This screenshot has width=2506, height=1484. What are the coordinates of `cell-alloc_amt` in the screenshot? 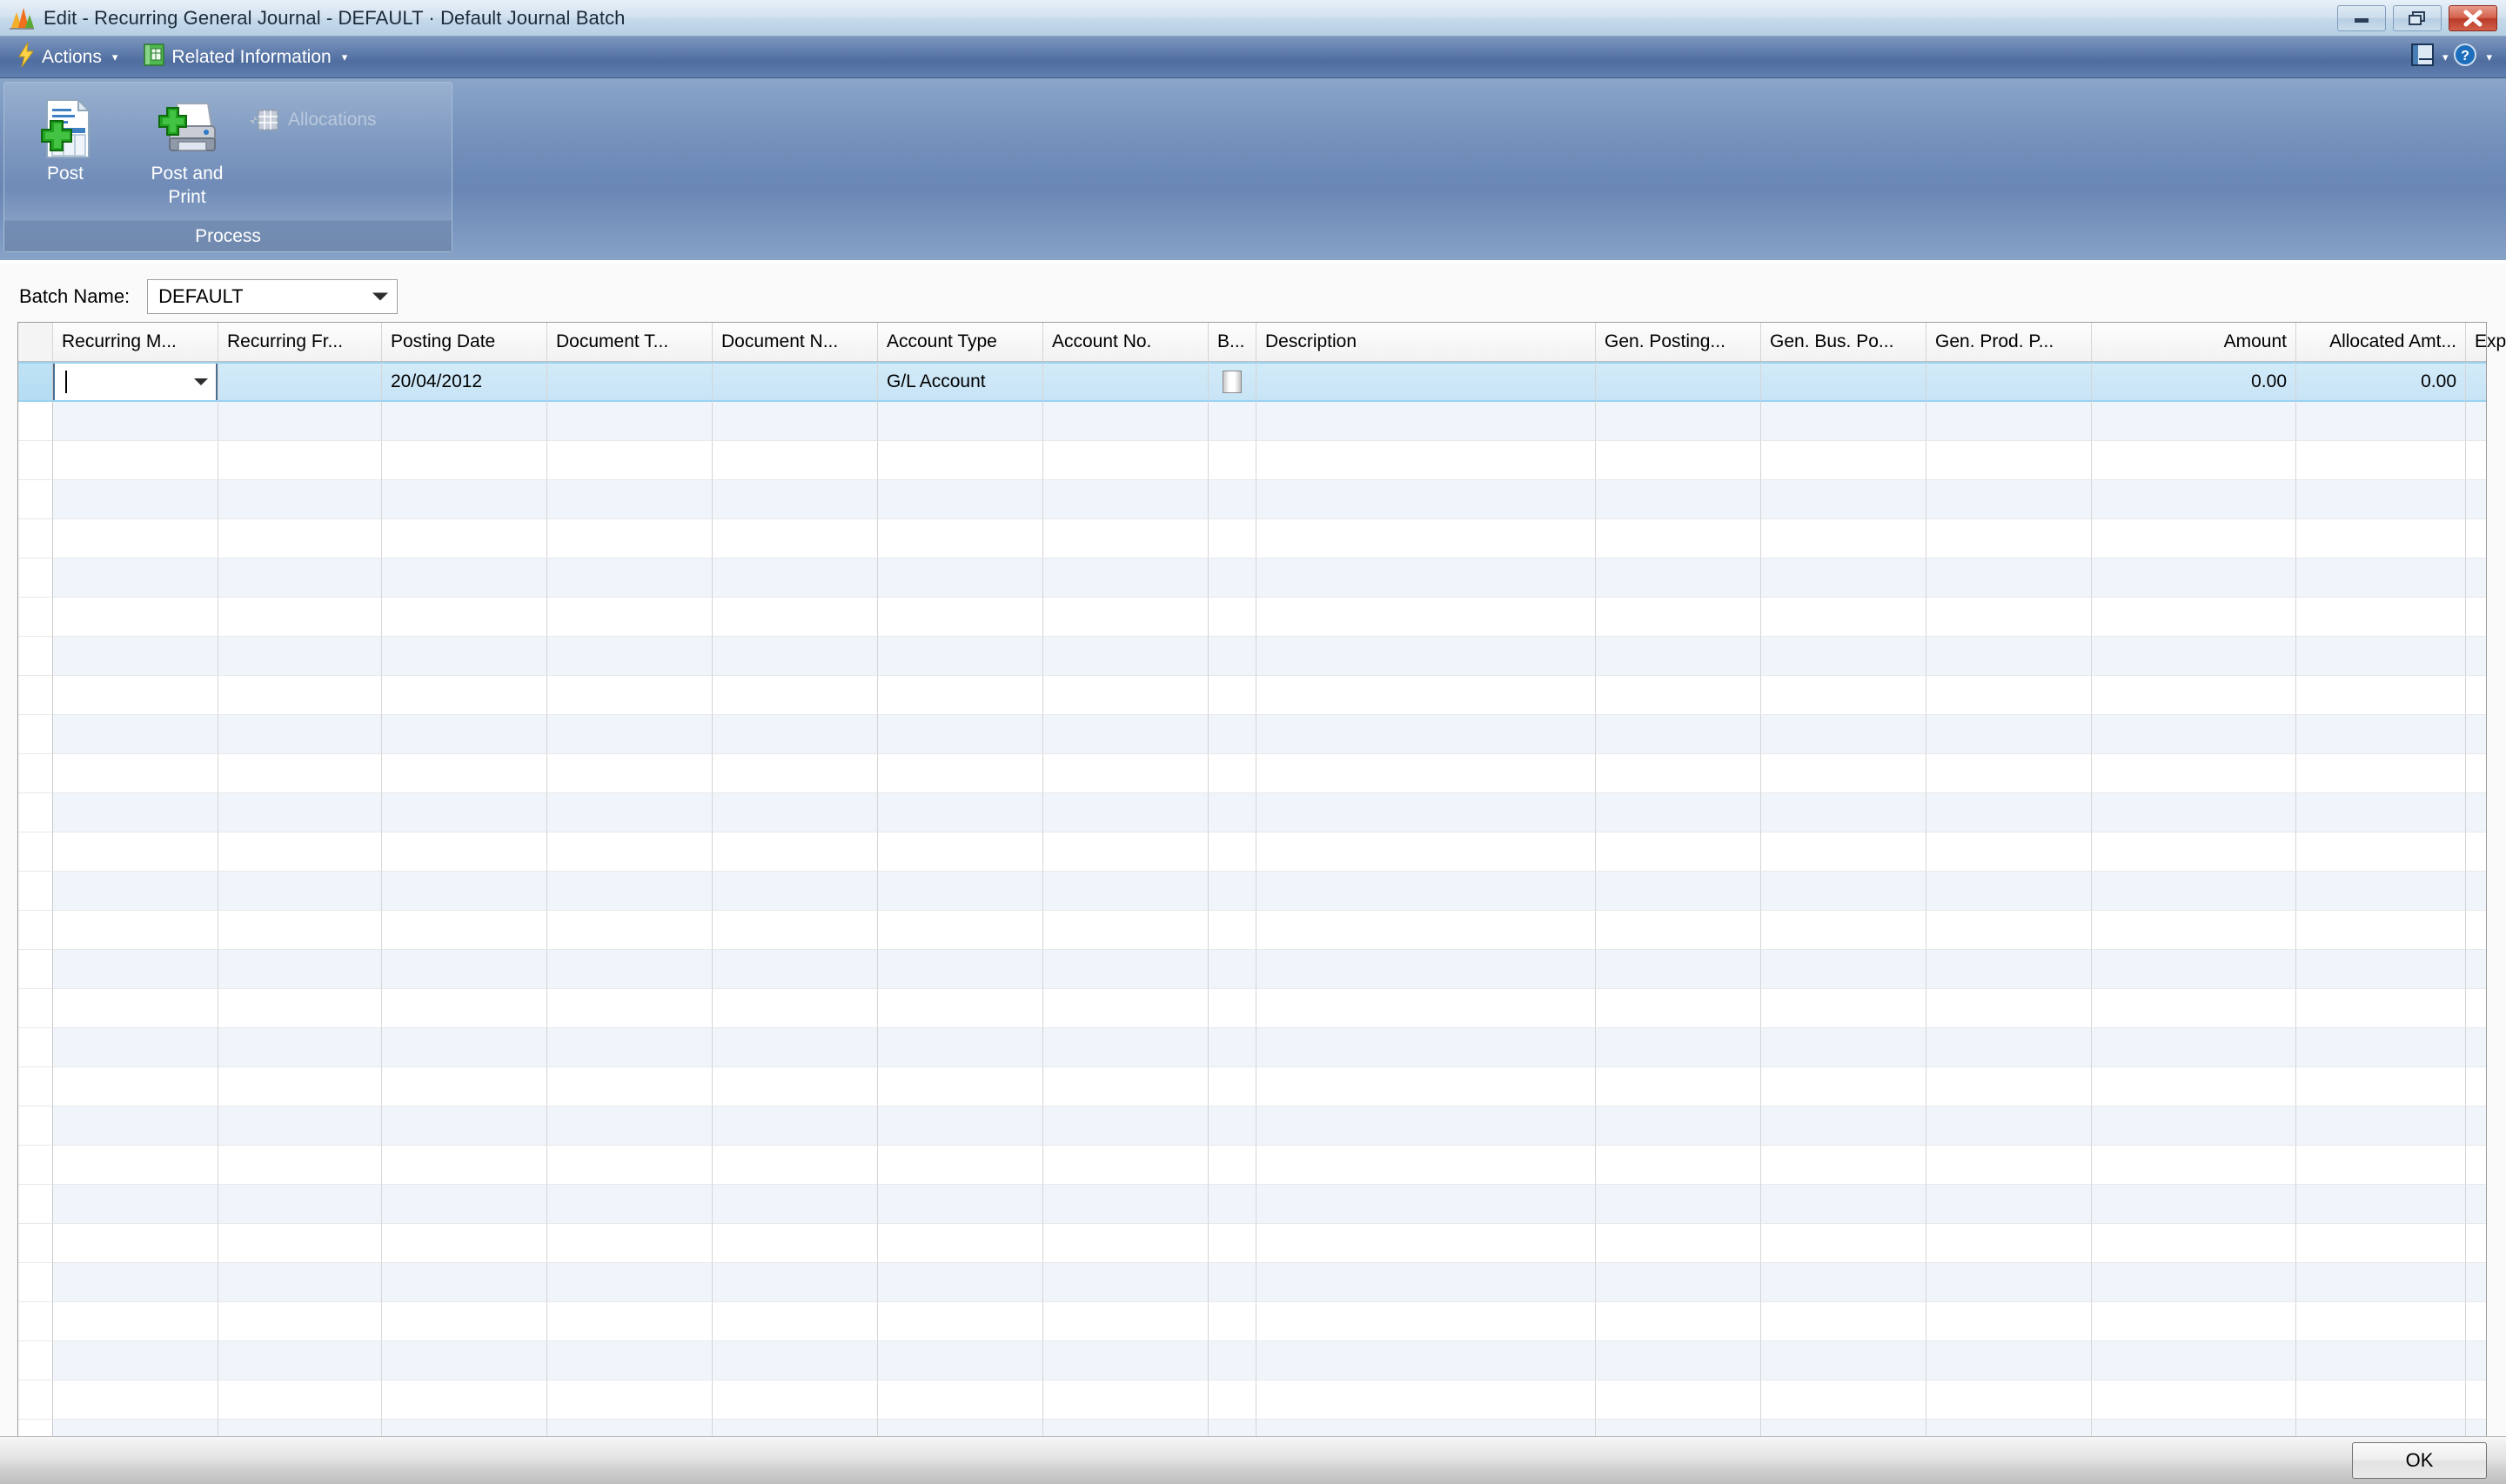 It's located at (2381, 891).